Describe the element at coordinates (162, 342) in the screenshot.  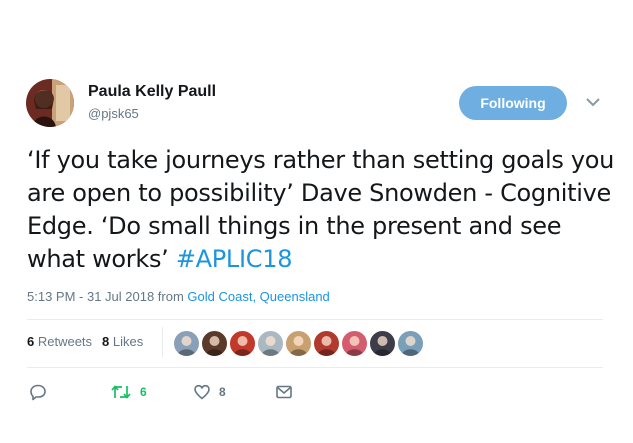
I see `stats-separator` at that location.